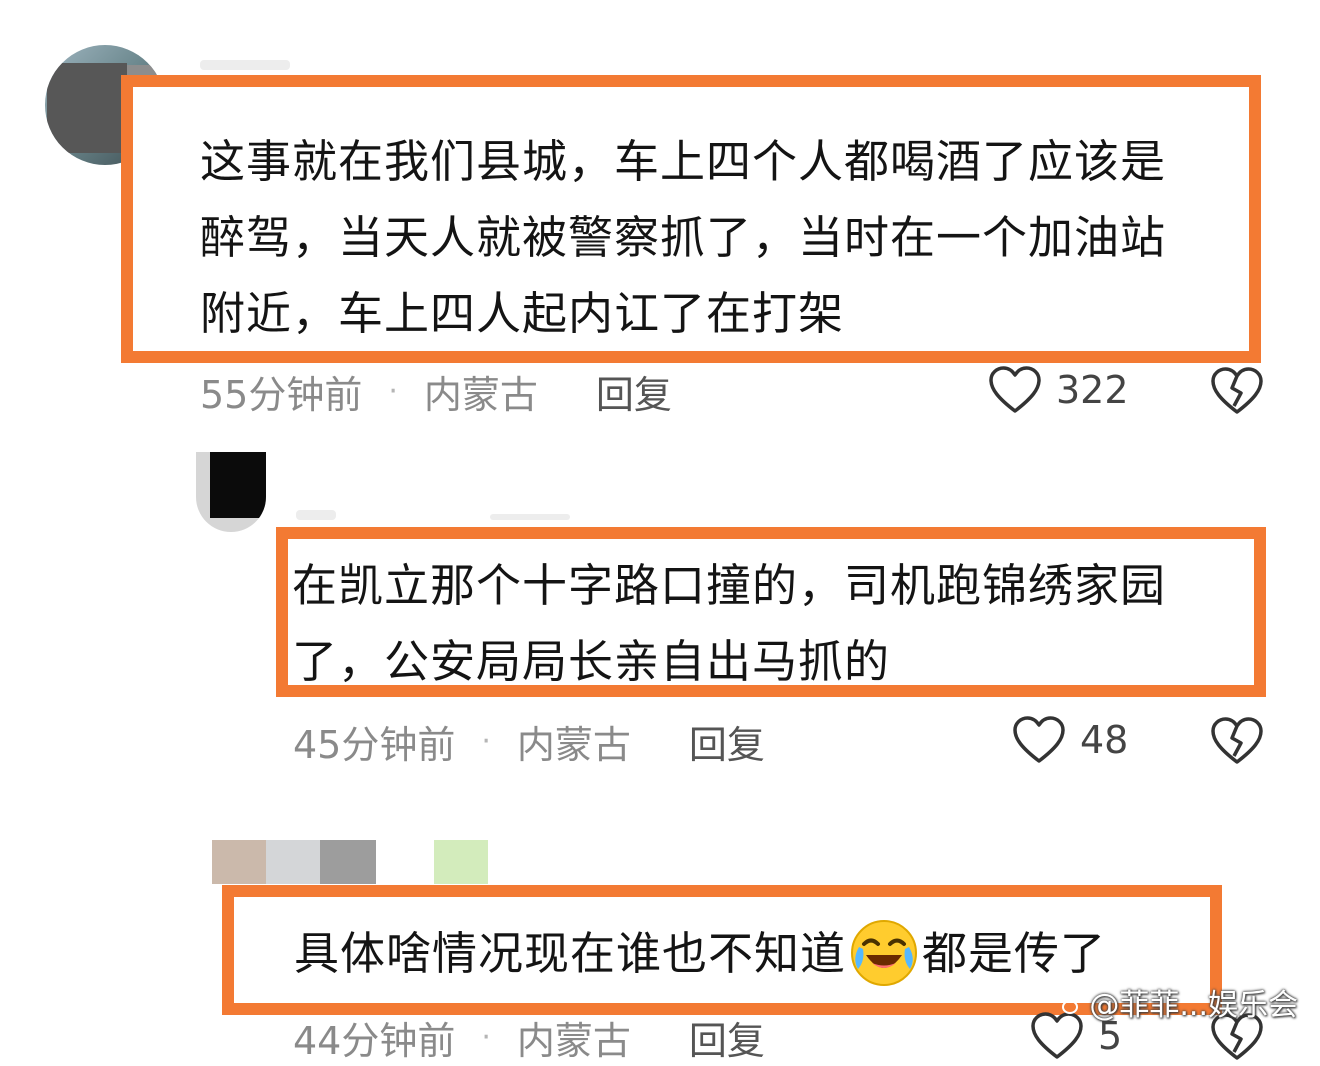  What do you see at coordinates (522, 313) in the screenshot?
I see `comment-line: 附近，车上四人起内讧了在打架` at bounding box center [522, 313].